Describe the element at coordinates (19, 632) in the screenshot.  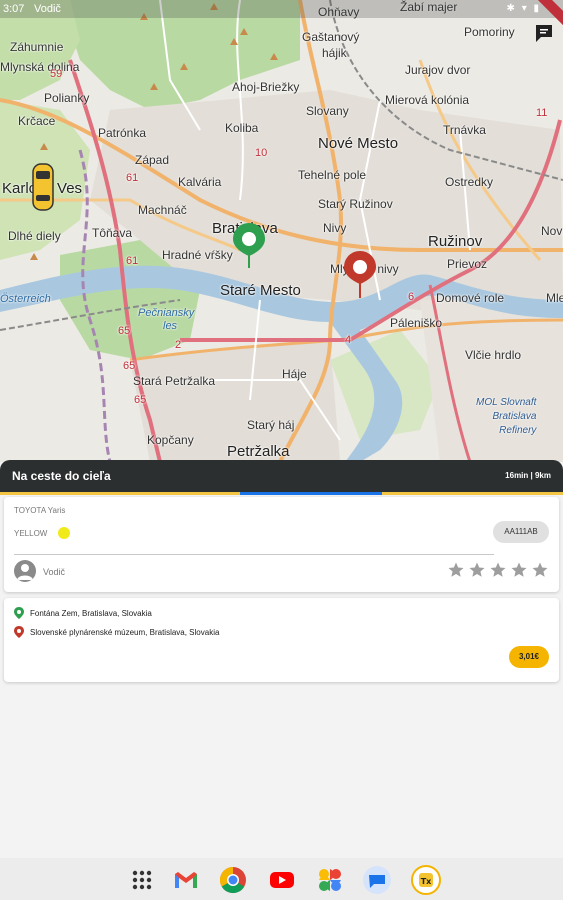
I see `destination-small-pin-icon` at that location.